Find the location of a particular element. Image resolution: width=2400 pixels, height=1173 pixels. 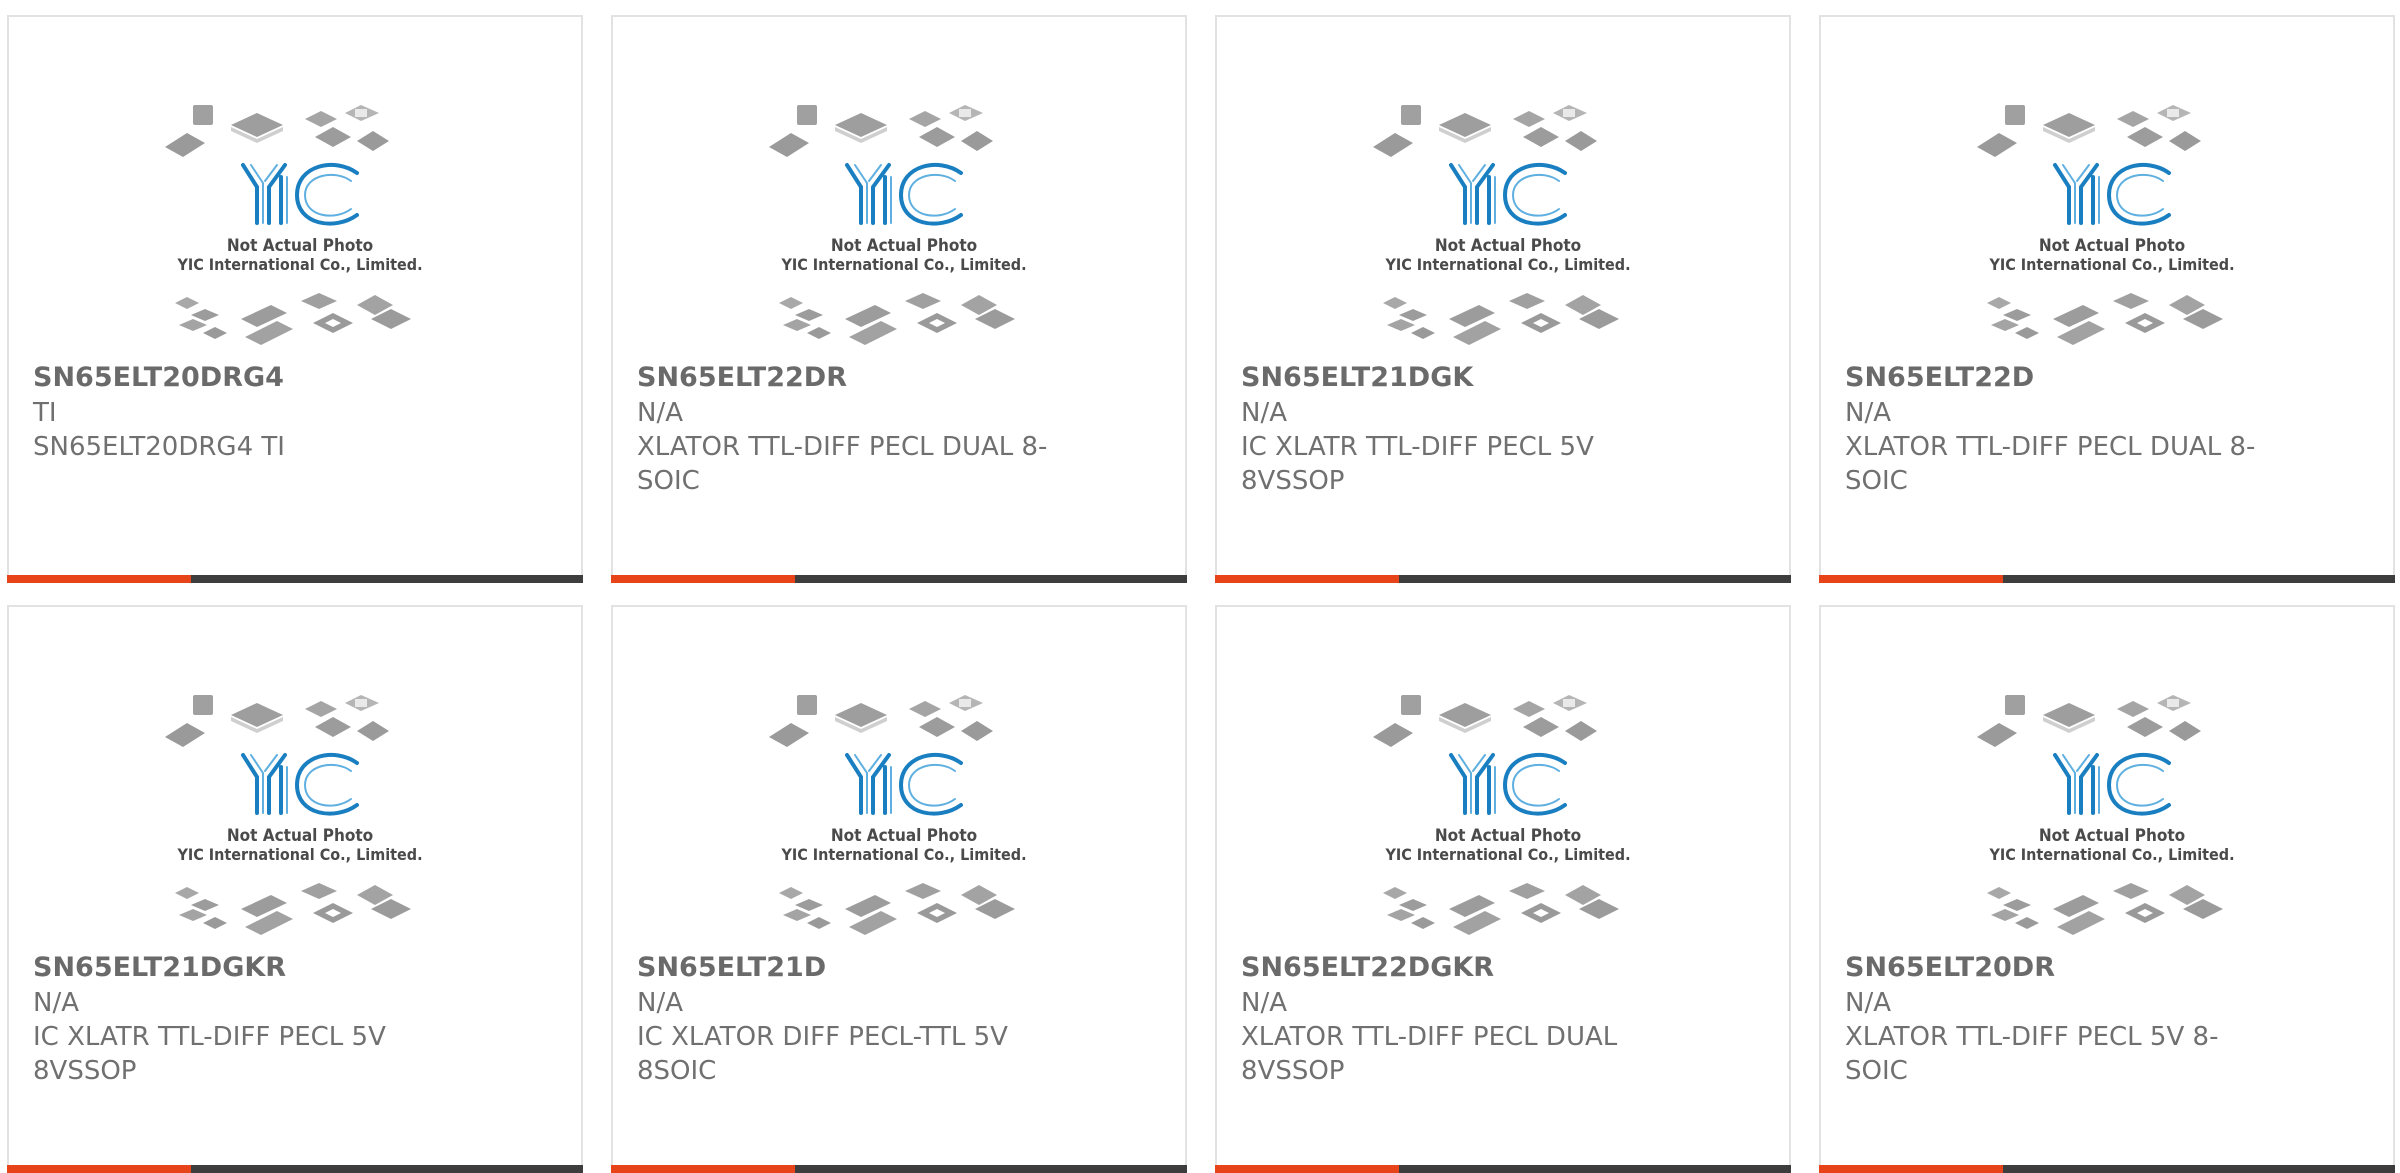

part-number: SN65ELT21DGK is located at coordinates (1503, 378).